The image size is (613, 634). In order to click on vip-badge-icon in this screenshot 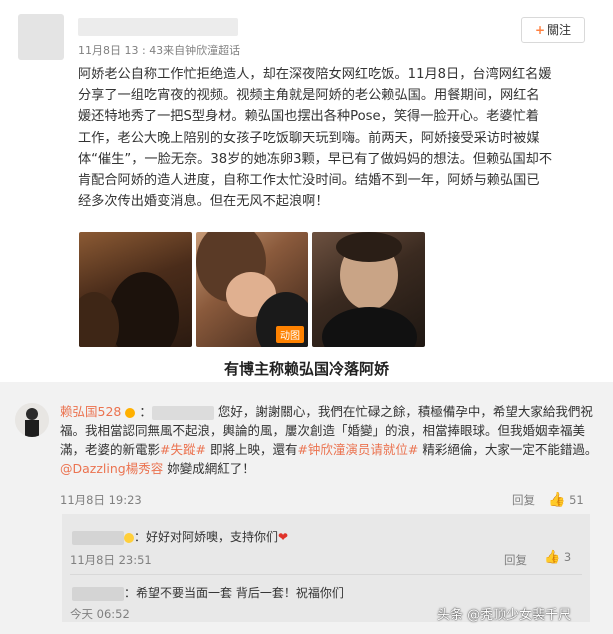, I will do `click(129, 537)`.